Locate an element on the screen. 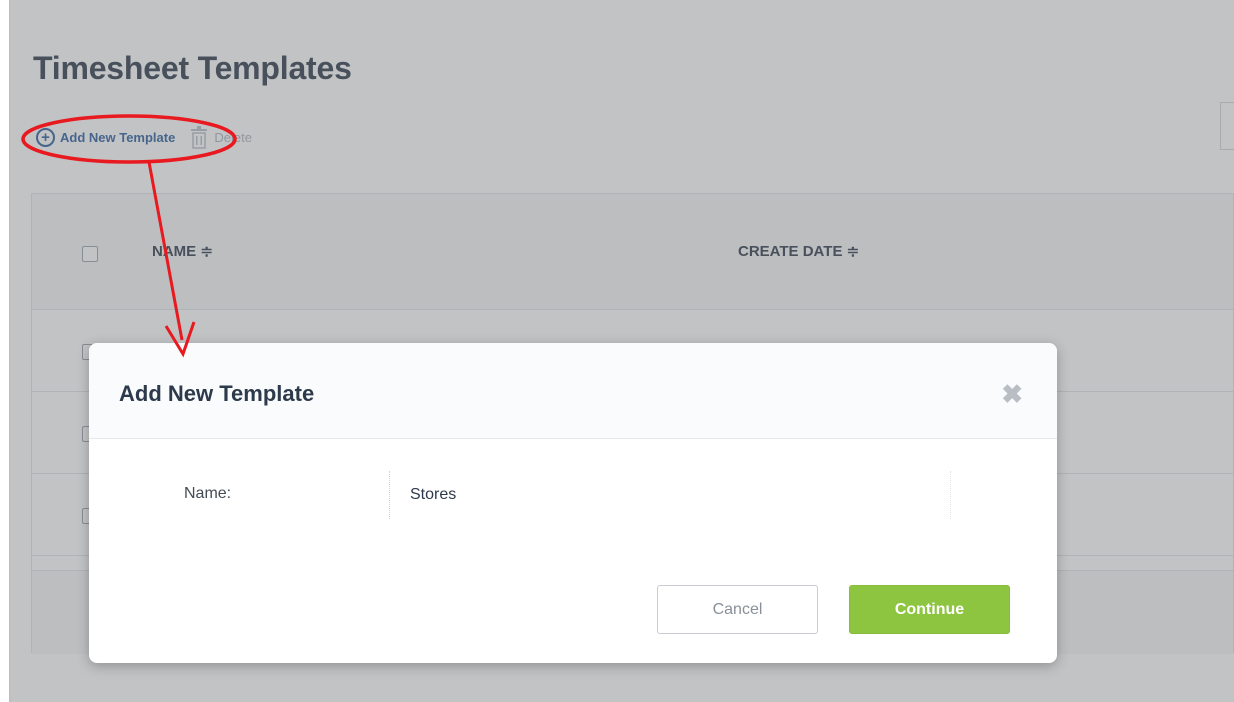 The height and width of the screenshot is (702, 1234). continue-button: Continue is located at coordinates (929, 609).